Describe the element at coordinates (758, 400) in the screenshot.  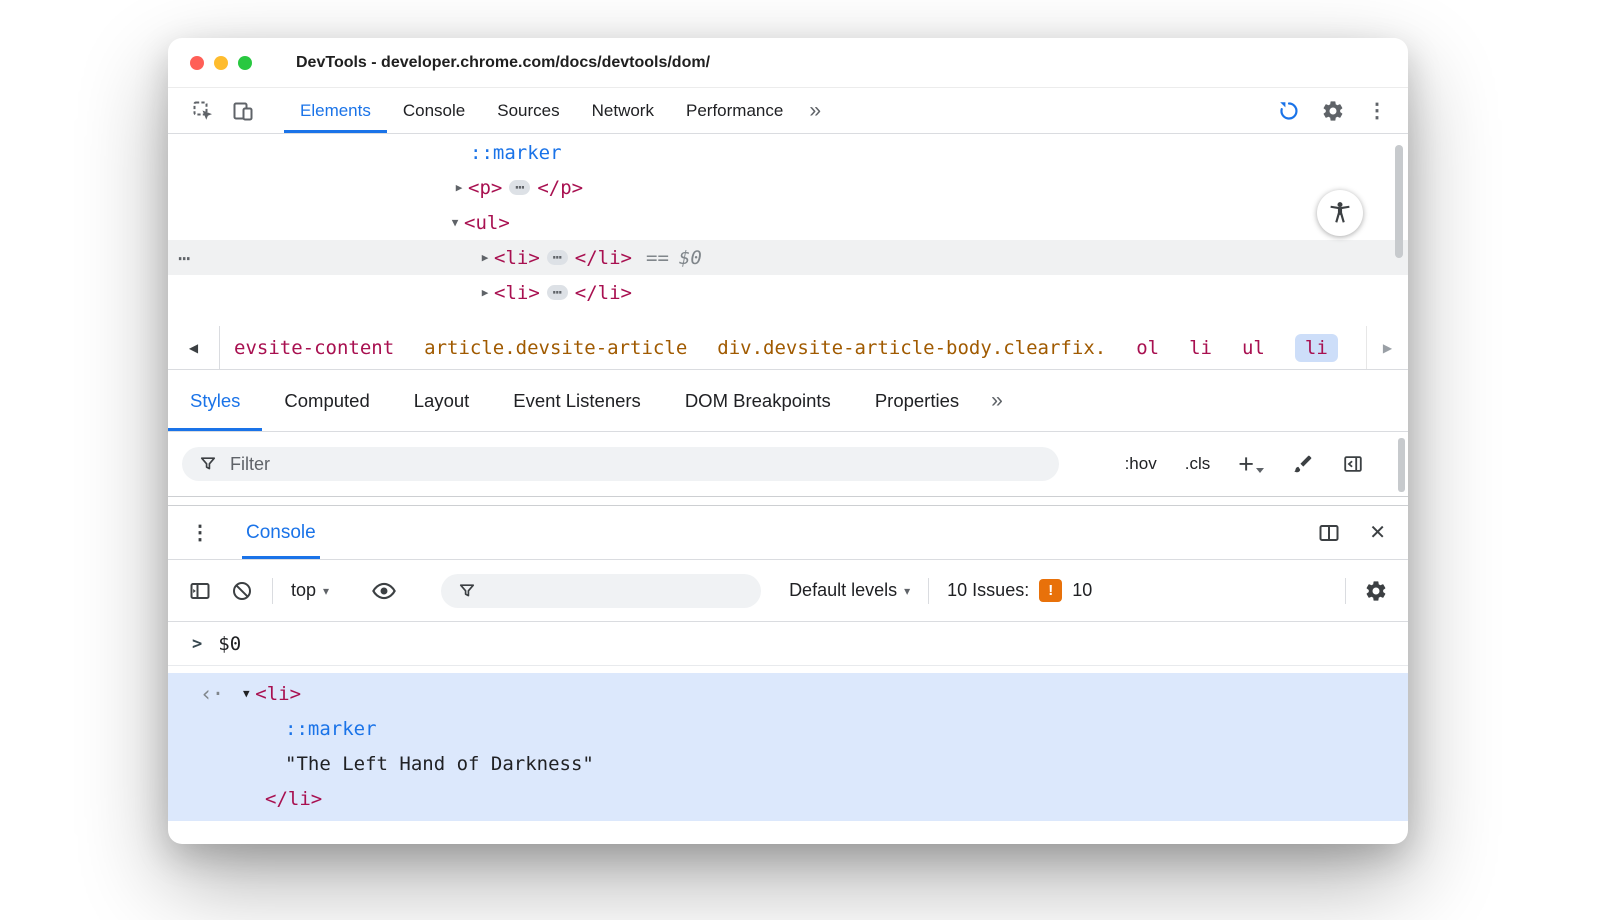
I see `tab-dom-breakpoints: DOM Breakpoints` at that location.